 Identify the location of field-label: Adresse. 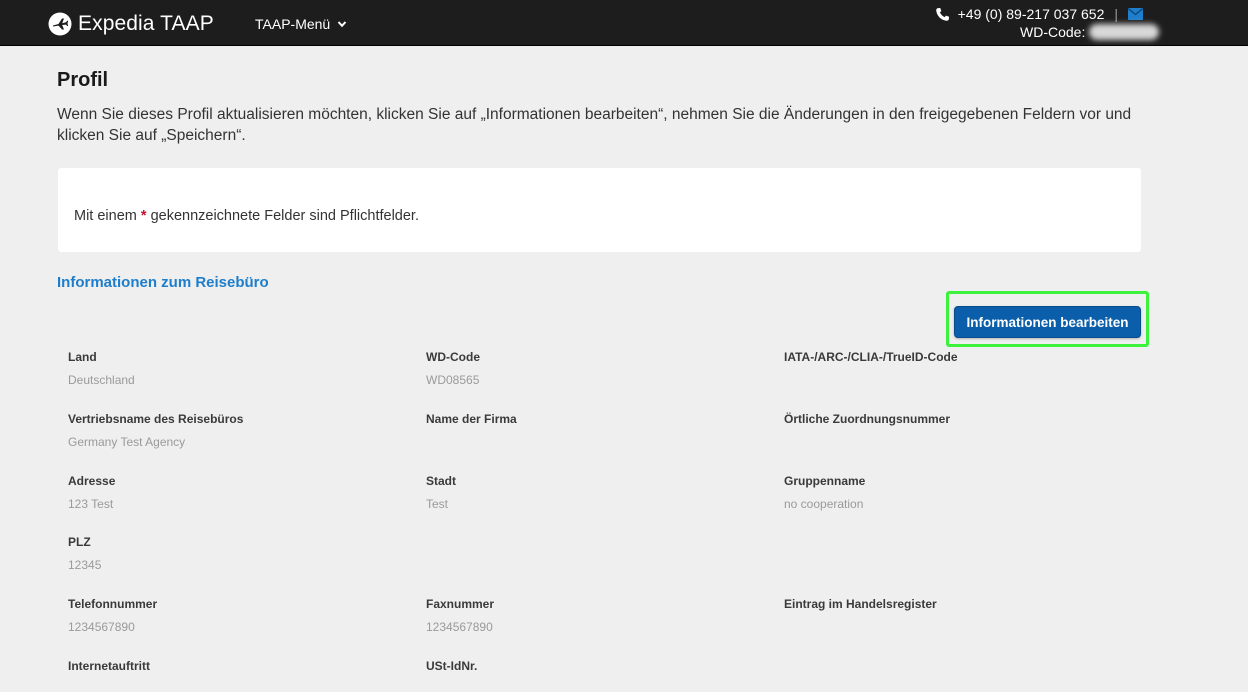
(92, 481).